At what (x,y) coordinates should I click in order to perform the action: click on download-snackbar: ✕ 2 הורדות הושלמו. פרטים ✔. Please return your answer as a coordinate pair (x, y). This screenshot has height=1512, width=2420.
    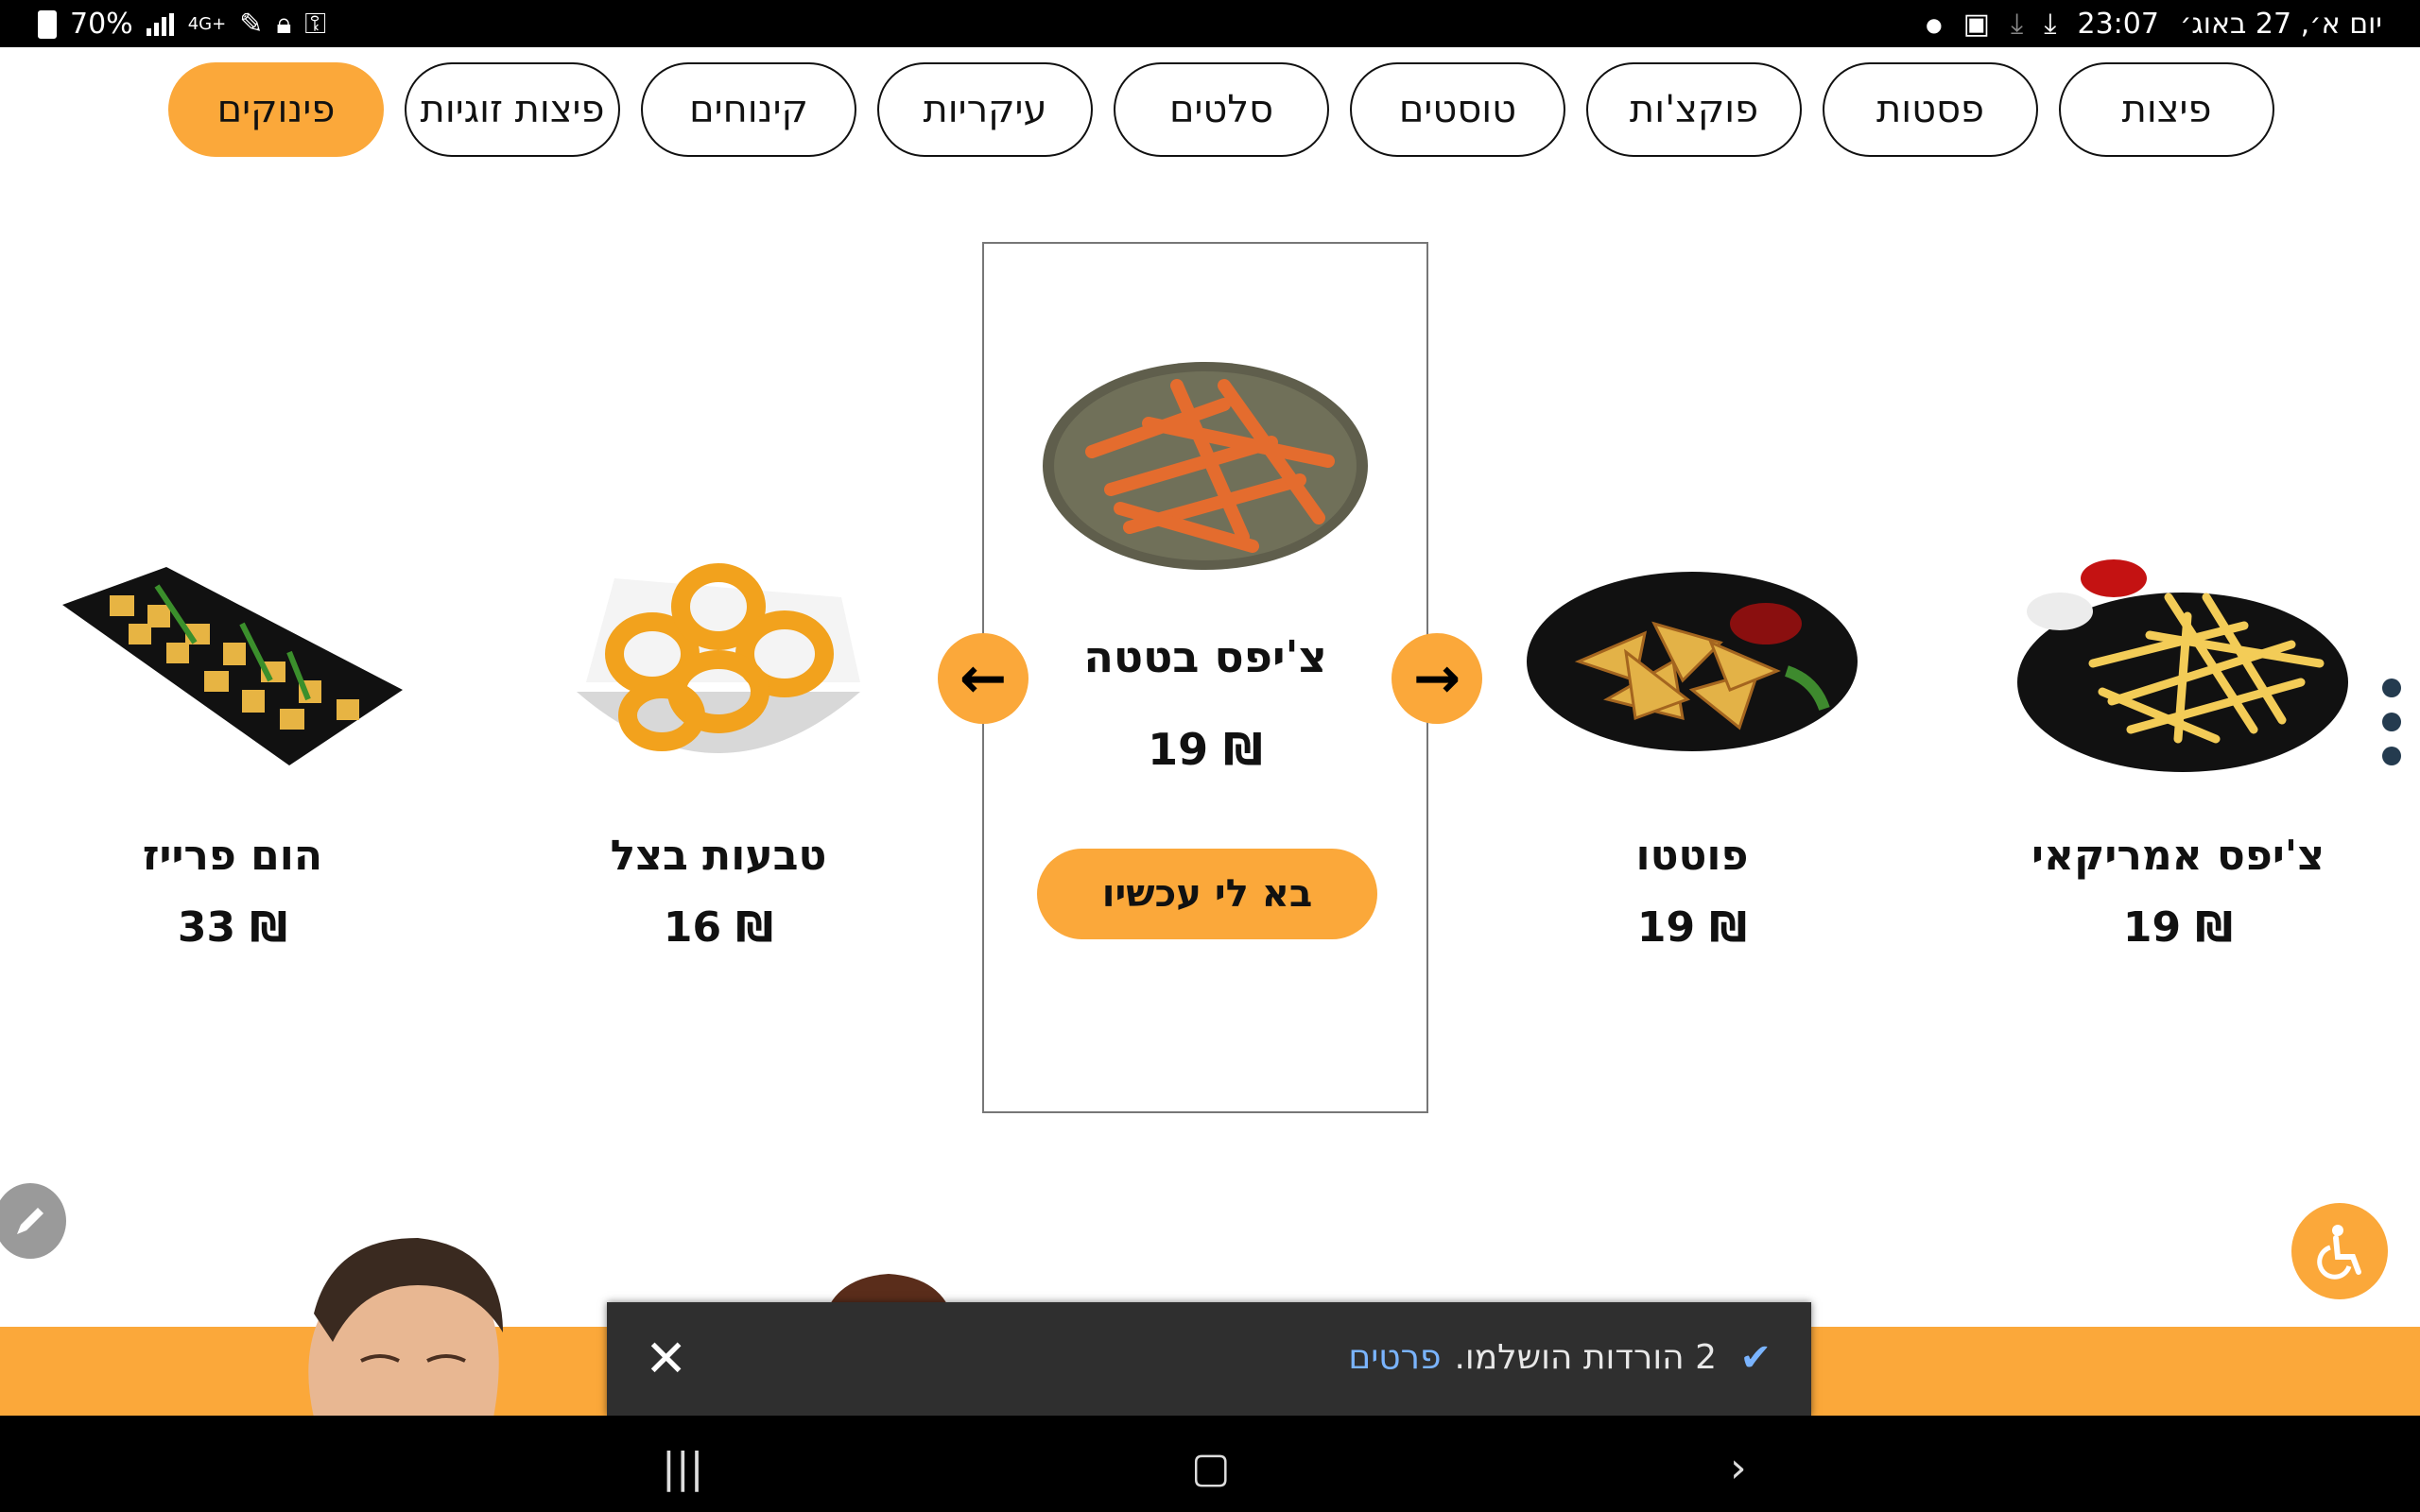
    Looking at the image, I should click on (1209, 1359).